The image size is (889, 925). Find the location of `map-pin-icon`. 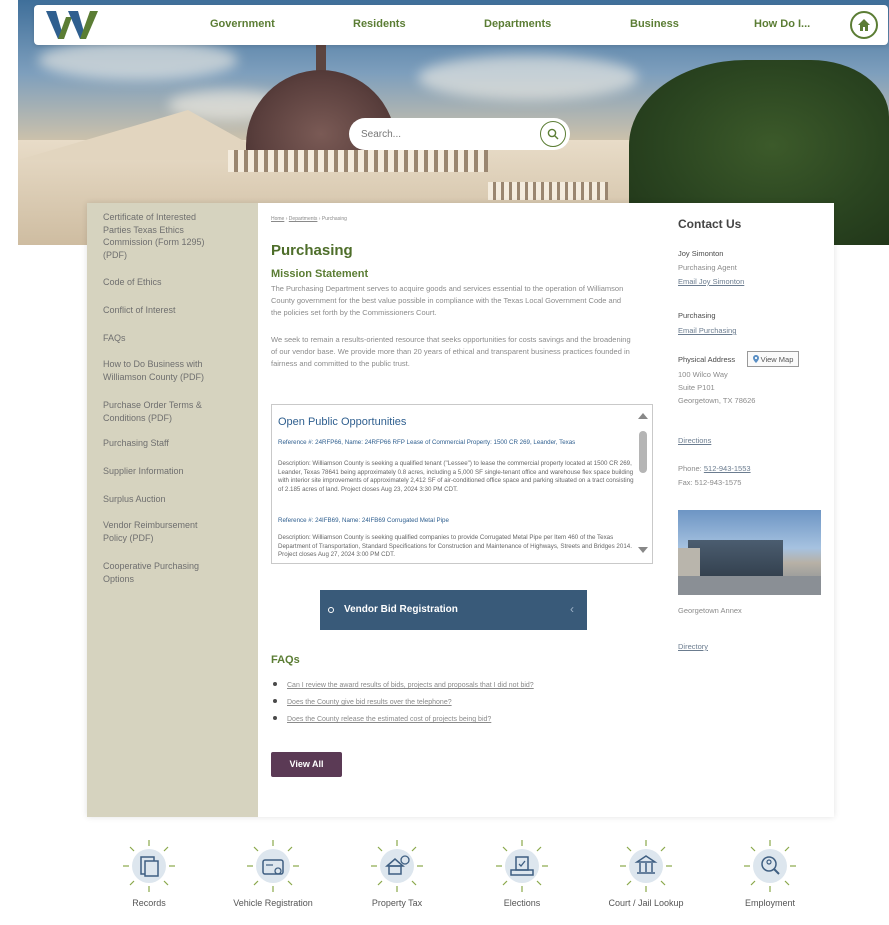

map-pin-icon is located at coordinates (755, 359).